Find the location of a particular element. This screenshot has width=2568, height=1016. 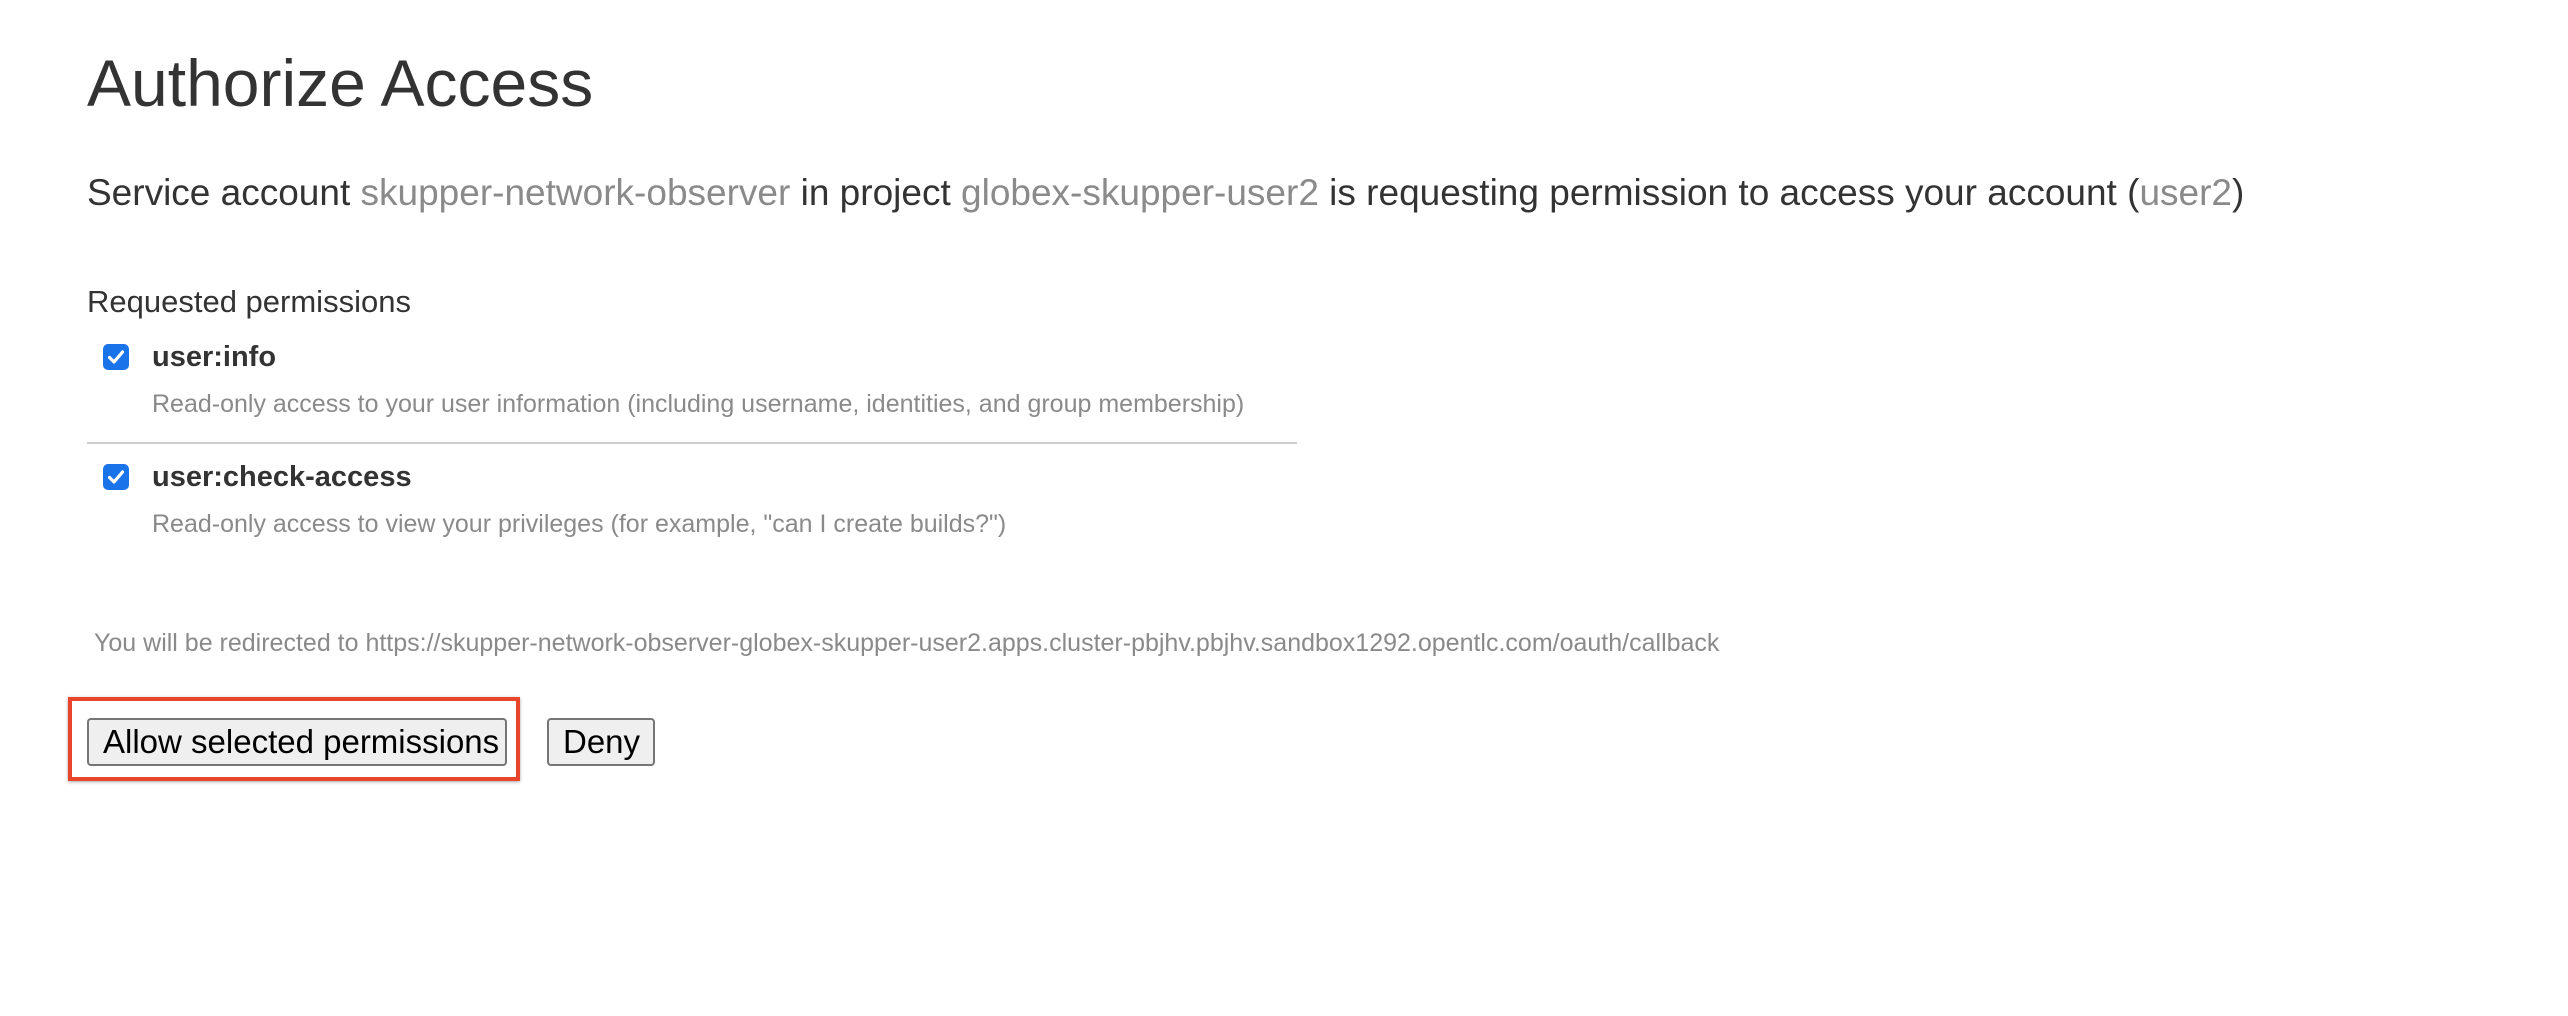

allow-permissions-button: Allow selected permissions is located at coordinates (297, 742).